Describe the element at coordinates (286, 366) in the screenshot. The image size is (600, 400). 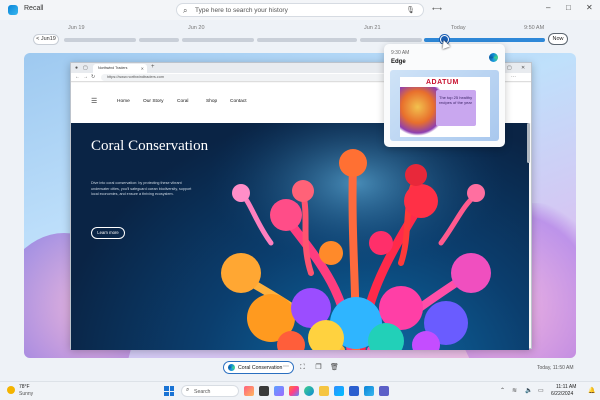
I see `more-options-icon: ⋯` at that location.